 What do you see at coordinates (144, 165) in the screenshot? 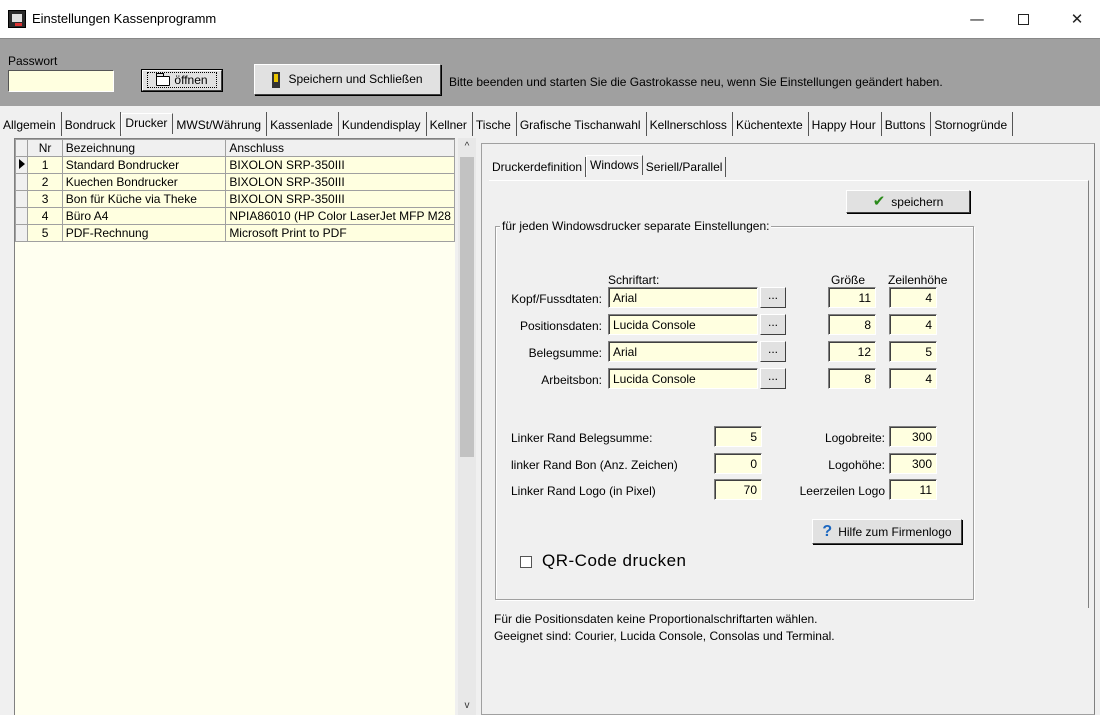
I see `cell-bezeichnung: Standard Bondrucker` at bounding box center [144, 165].